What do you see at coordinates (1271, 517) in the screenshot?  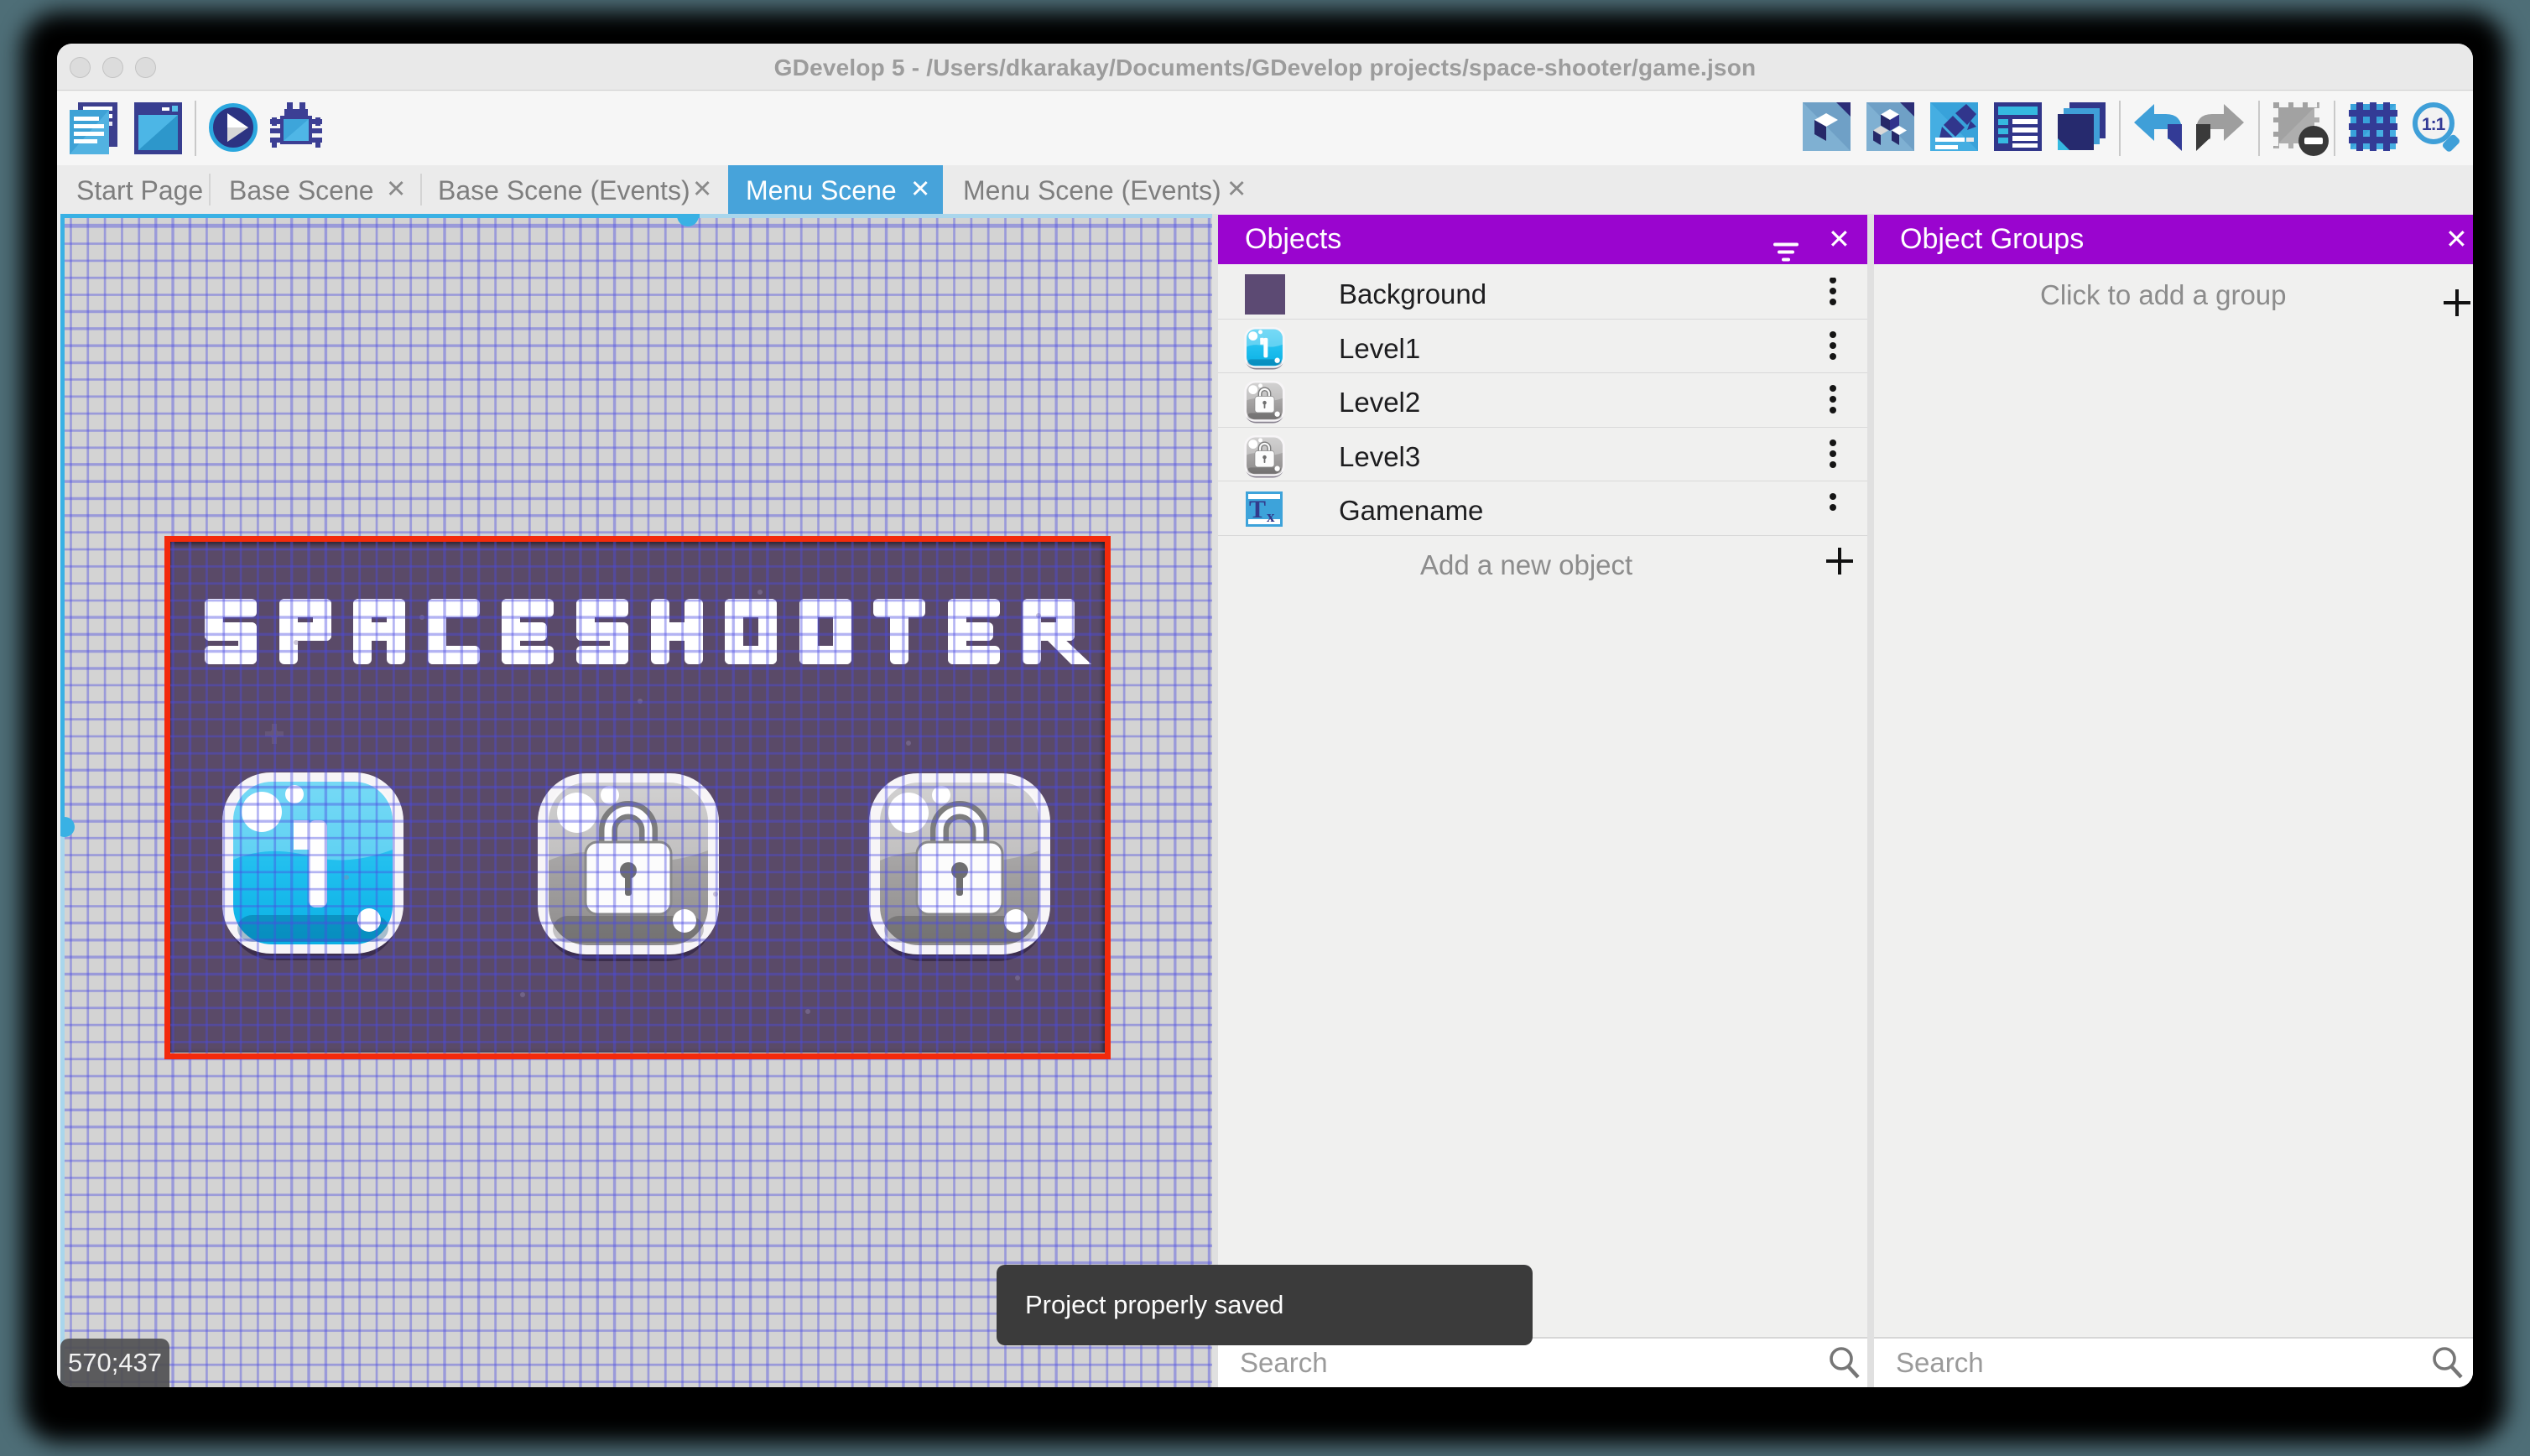 I see `svg-text: x` at bounding box center [1271, 517].